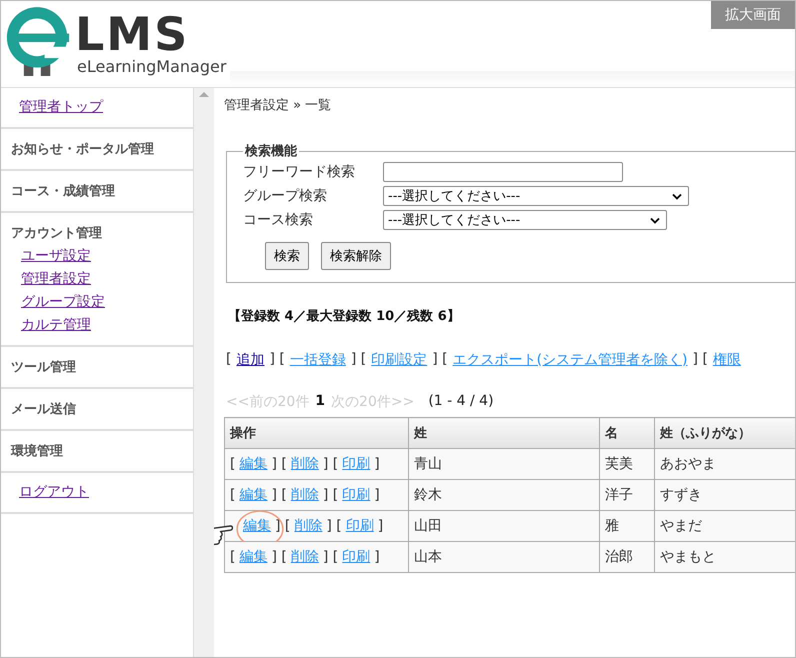  I want to click on column-header: 名, so click(627, 433).